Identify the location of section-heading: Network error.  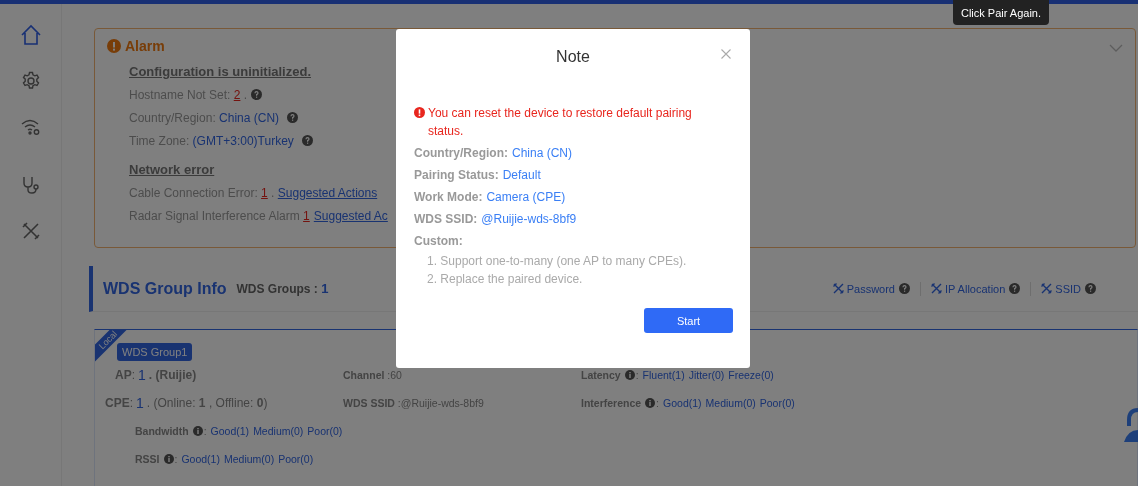
(172, 169).